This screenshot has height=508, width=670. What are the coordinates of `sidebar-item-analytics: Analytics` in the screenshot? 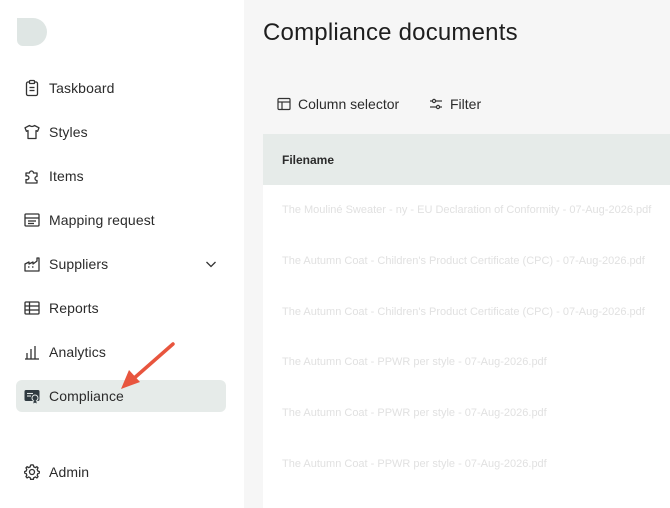 It's located at (121, 352).